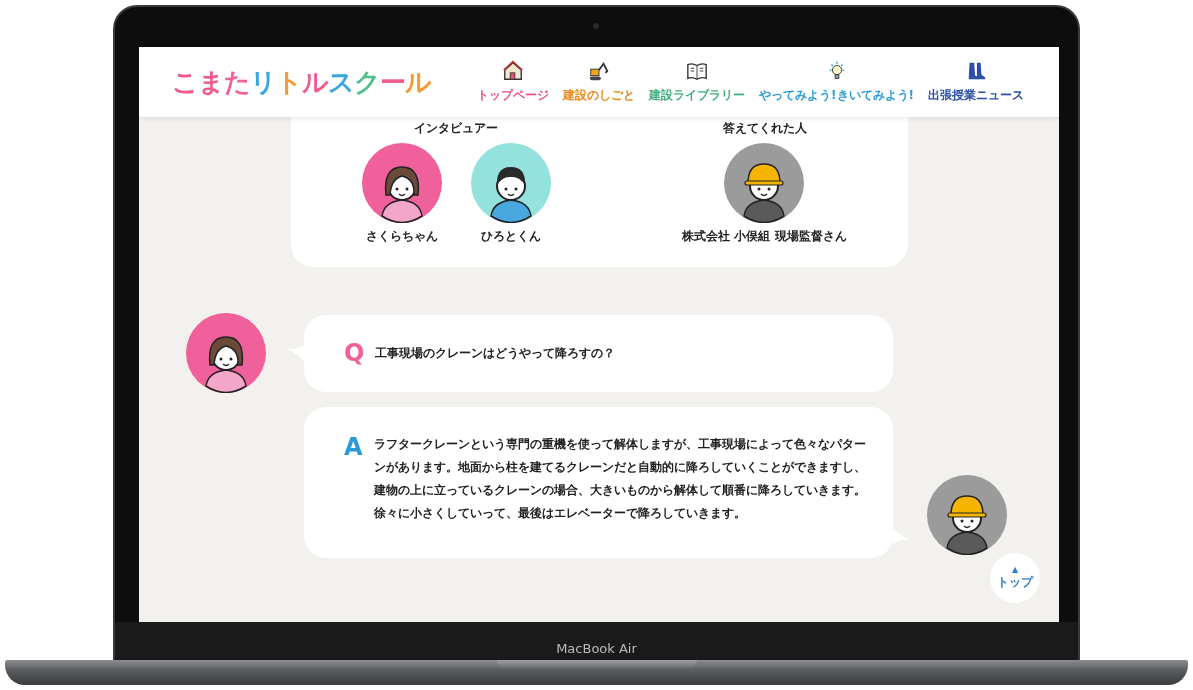 This screenshot has width=1193, height=690. What do you see at coordinates (764, 127) in the screenshot?
I see `group-heading: 答えてくれた人` at bounding box center [764, 127].